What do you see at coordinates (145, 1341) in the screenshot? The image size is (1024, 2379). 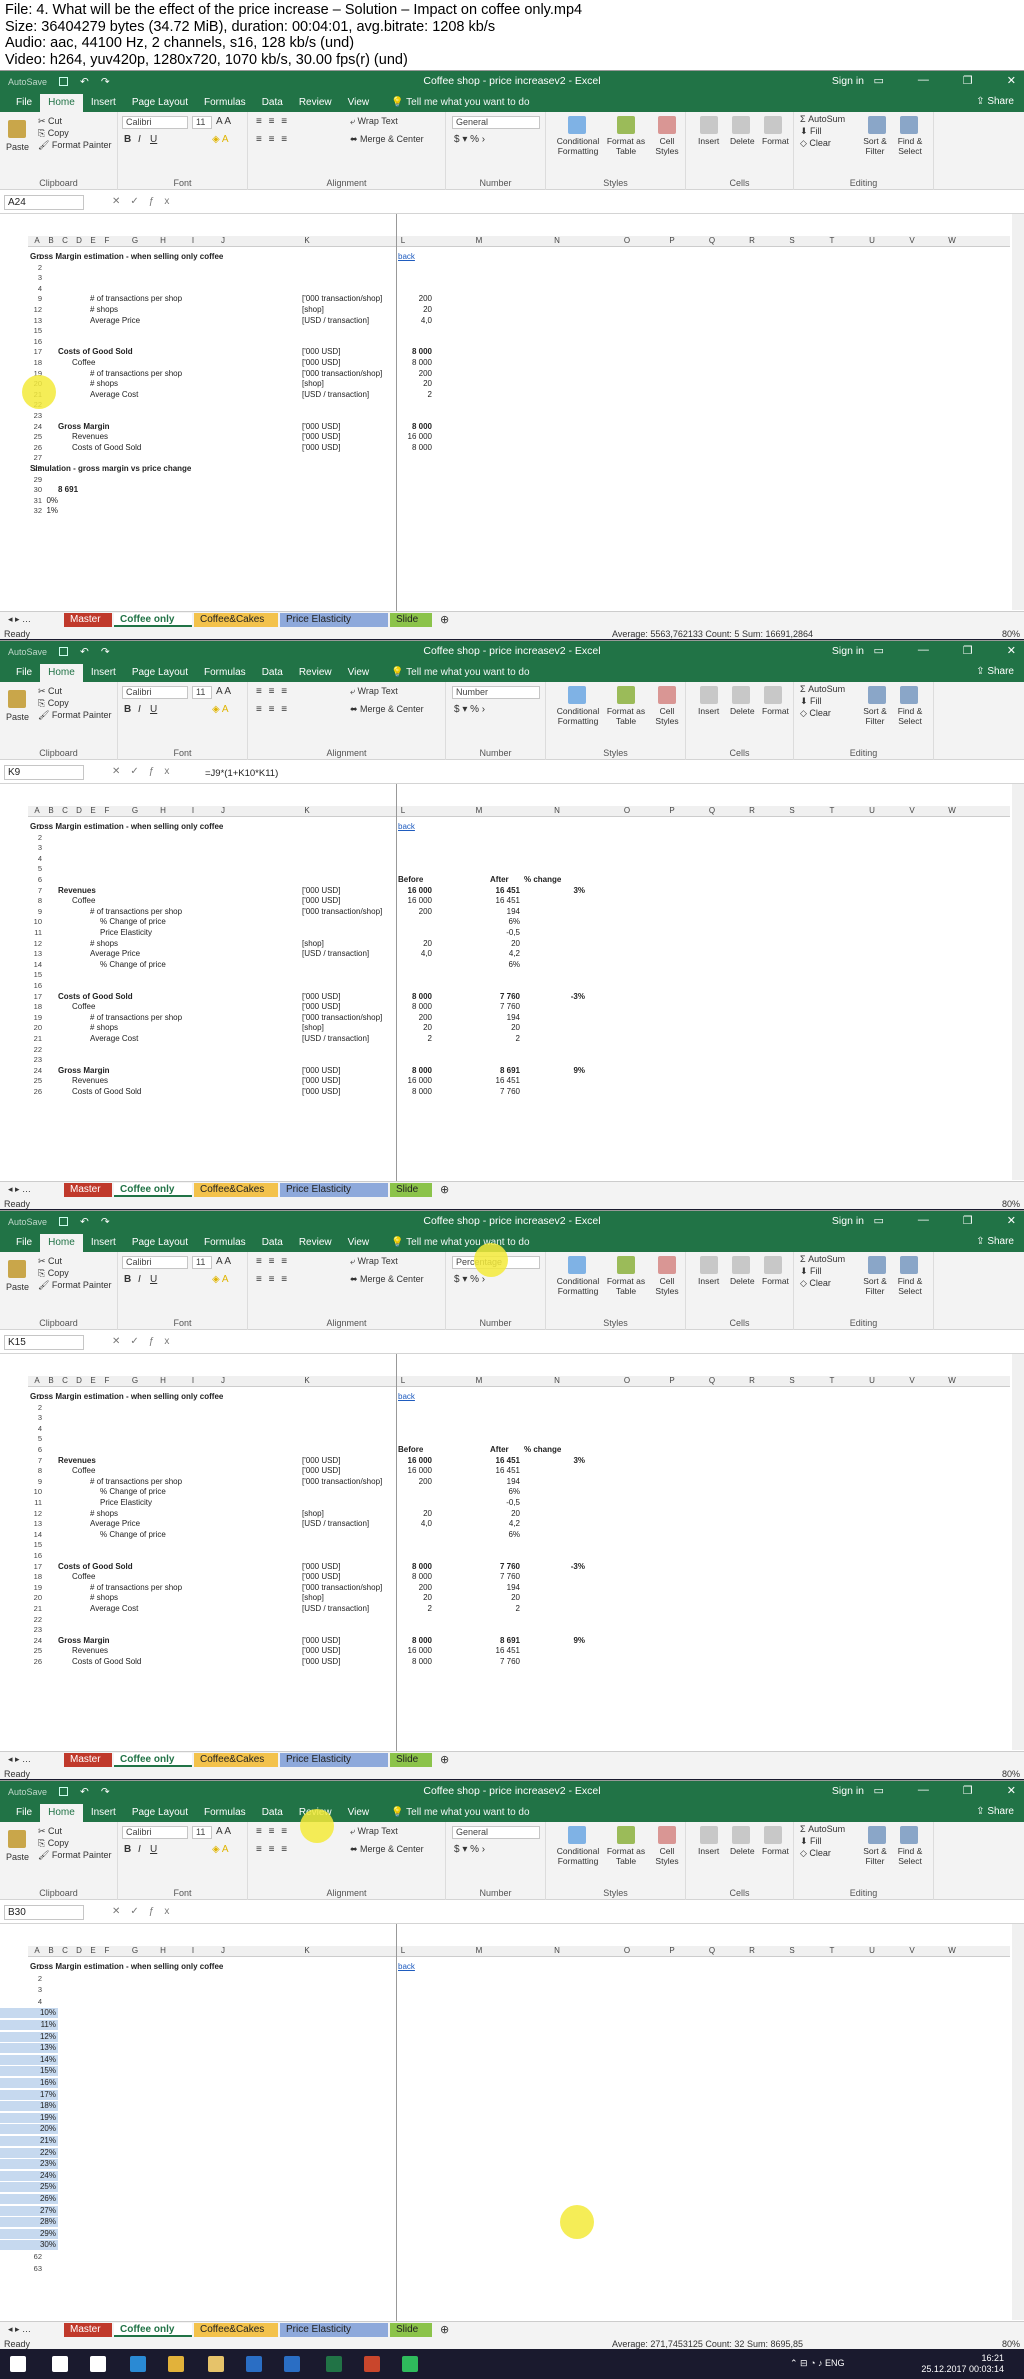 I see `formula-bar-icons: ✕✓ƒx` at bounding box center [145, 1341].